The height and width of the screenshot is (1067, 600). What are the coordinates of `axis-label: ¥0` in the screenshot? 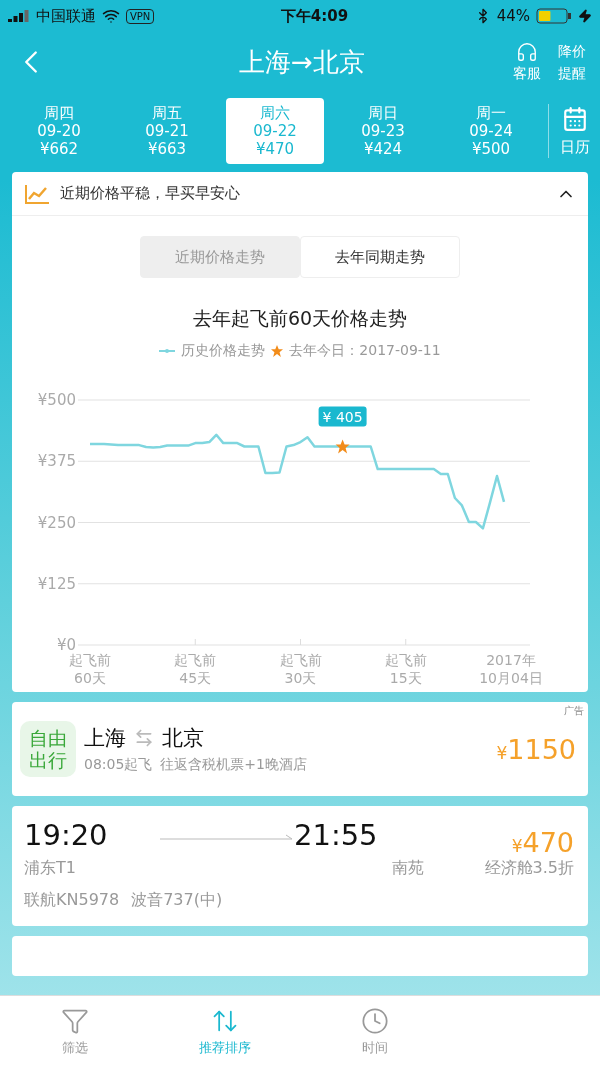 It's located at (66, 645).